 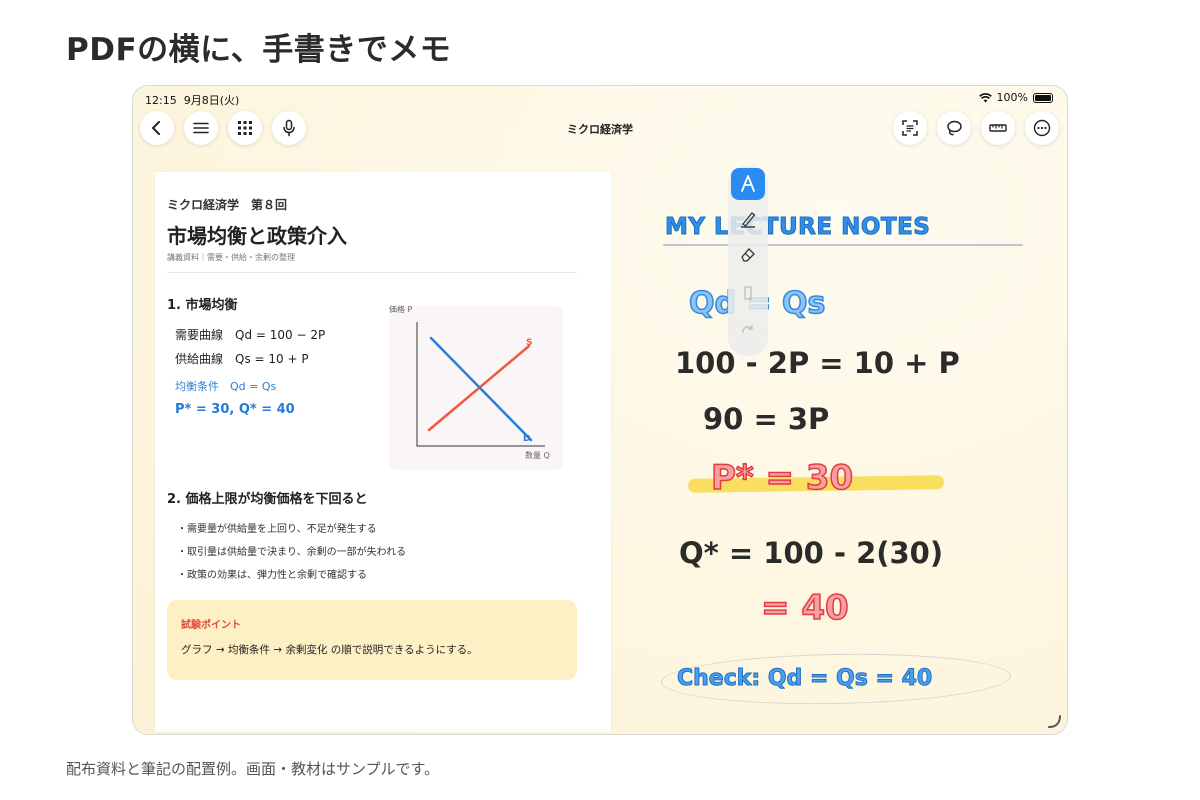 What do you see at coordinates (481, 389) in the screenshot?
I see `demand-curve` at bounding box center [481, 389].